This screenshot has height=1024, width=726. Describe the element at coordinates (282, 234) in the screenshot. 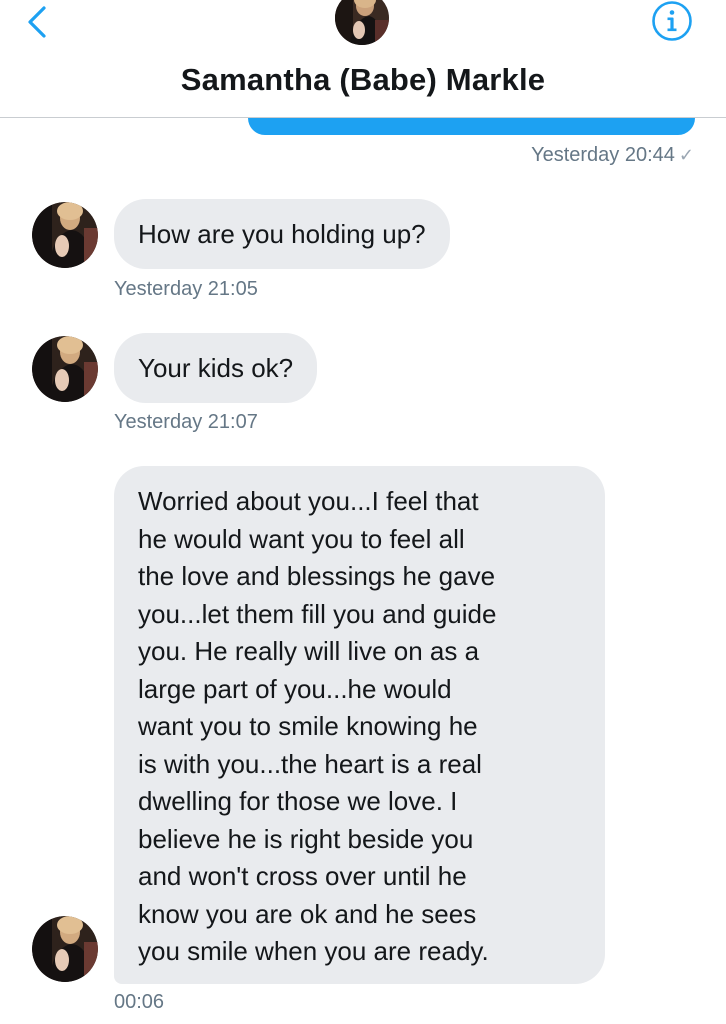

I see `received-message-bubble: How are you holding up?` at that location.